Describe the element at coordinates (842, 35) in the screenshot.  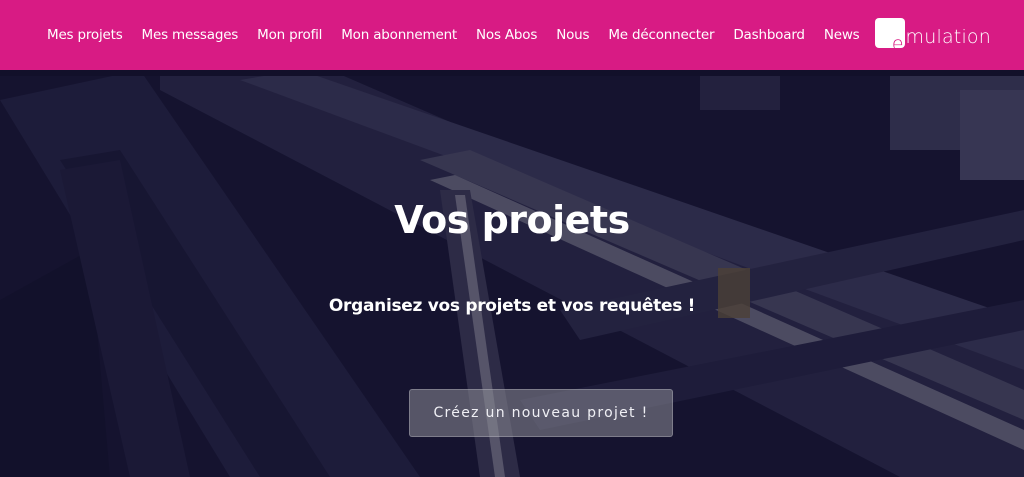
I see `nav-item-news: News` at that location.